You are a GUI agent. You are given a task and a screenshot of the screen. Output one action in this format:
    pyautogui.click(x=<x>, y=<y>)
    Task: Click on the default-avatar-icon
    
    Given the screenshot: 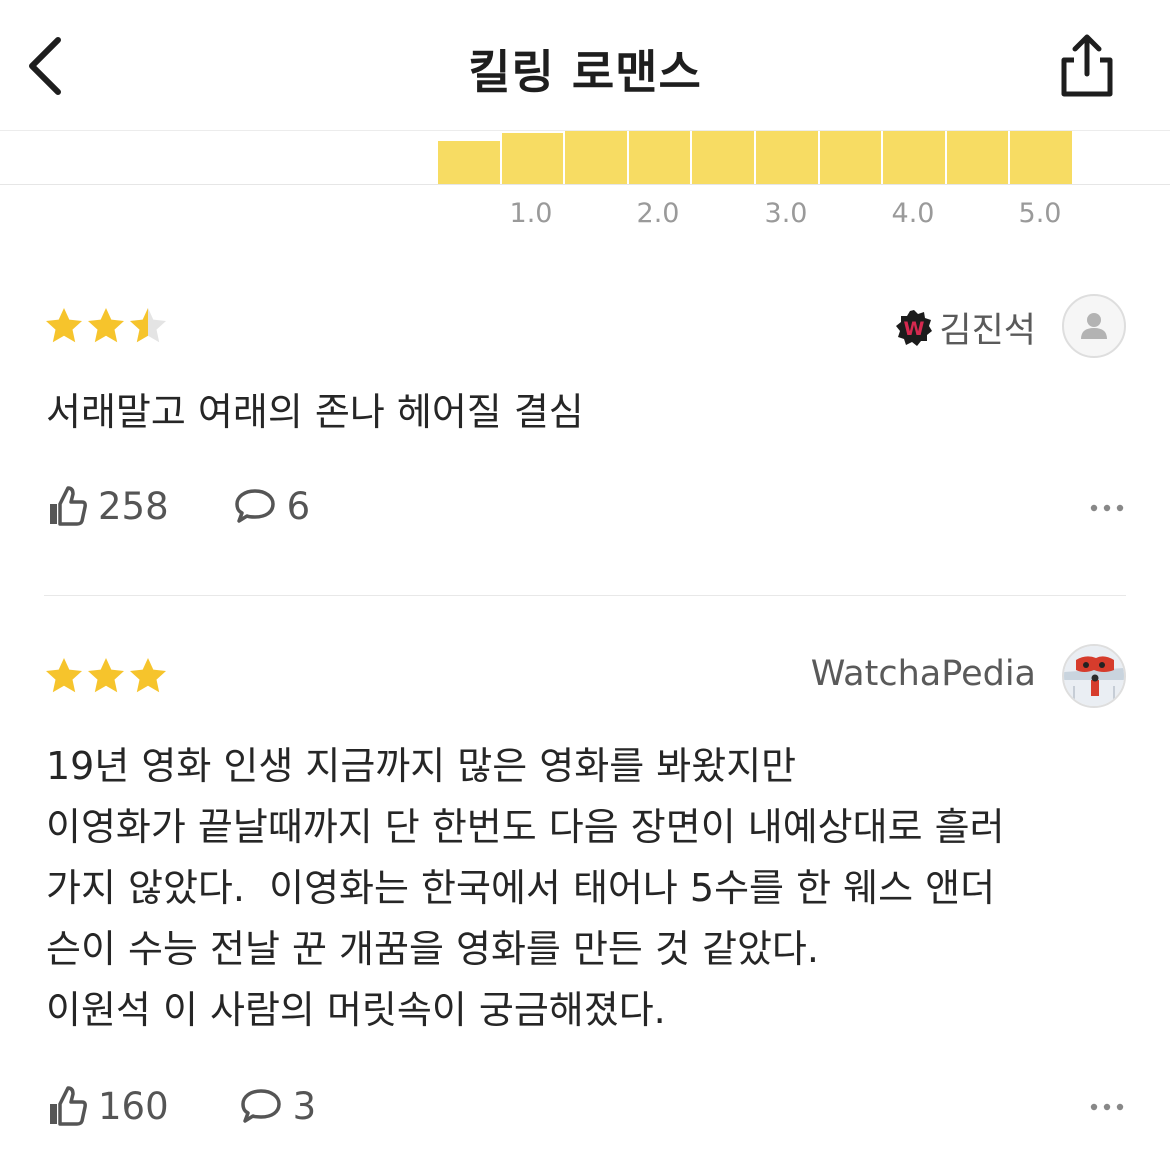 What is the action you would take?
    pyautogui.click(x=1094, y=326)
    